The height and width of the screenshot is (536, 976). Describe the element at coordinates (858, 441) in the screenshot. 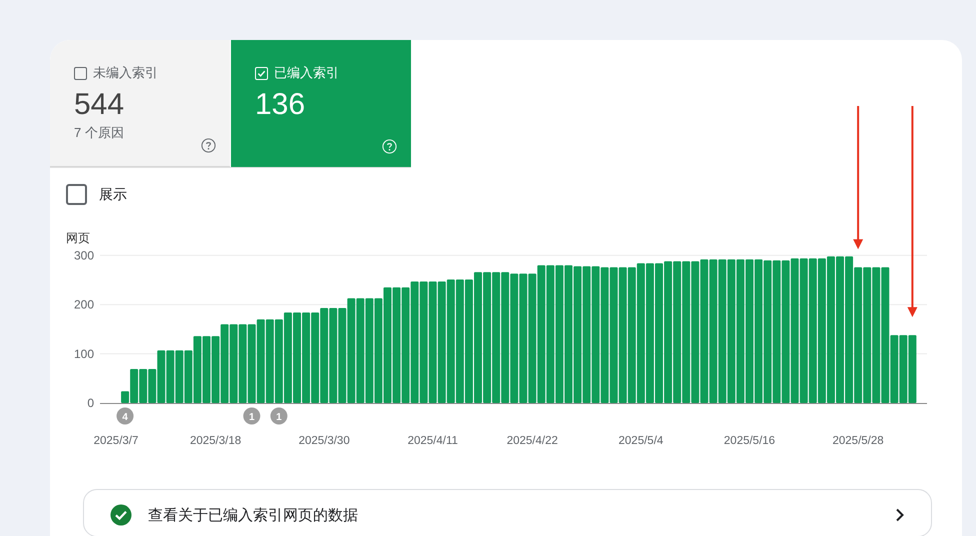

I see `date-label: 2025/5/28` at that location.